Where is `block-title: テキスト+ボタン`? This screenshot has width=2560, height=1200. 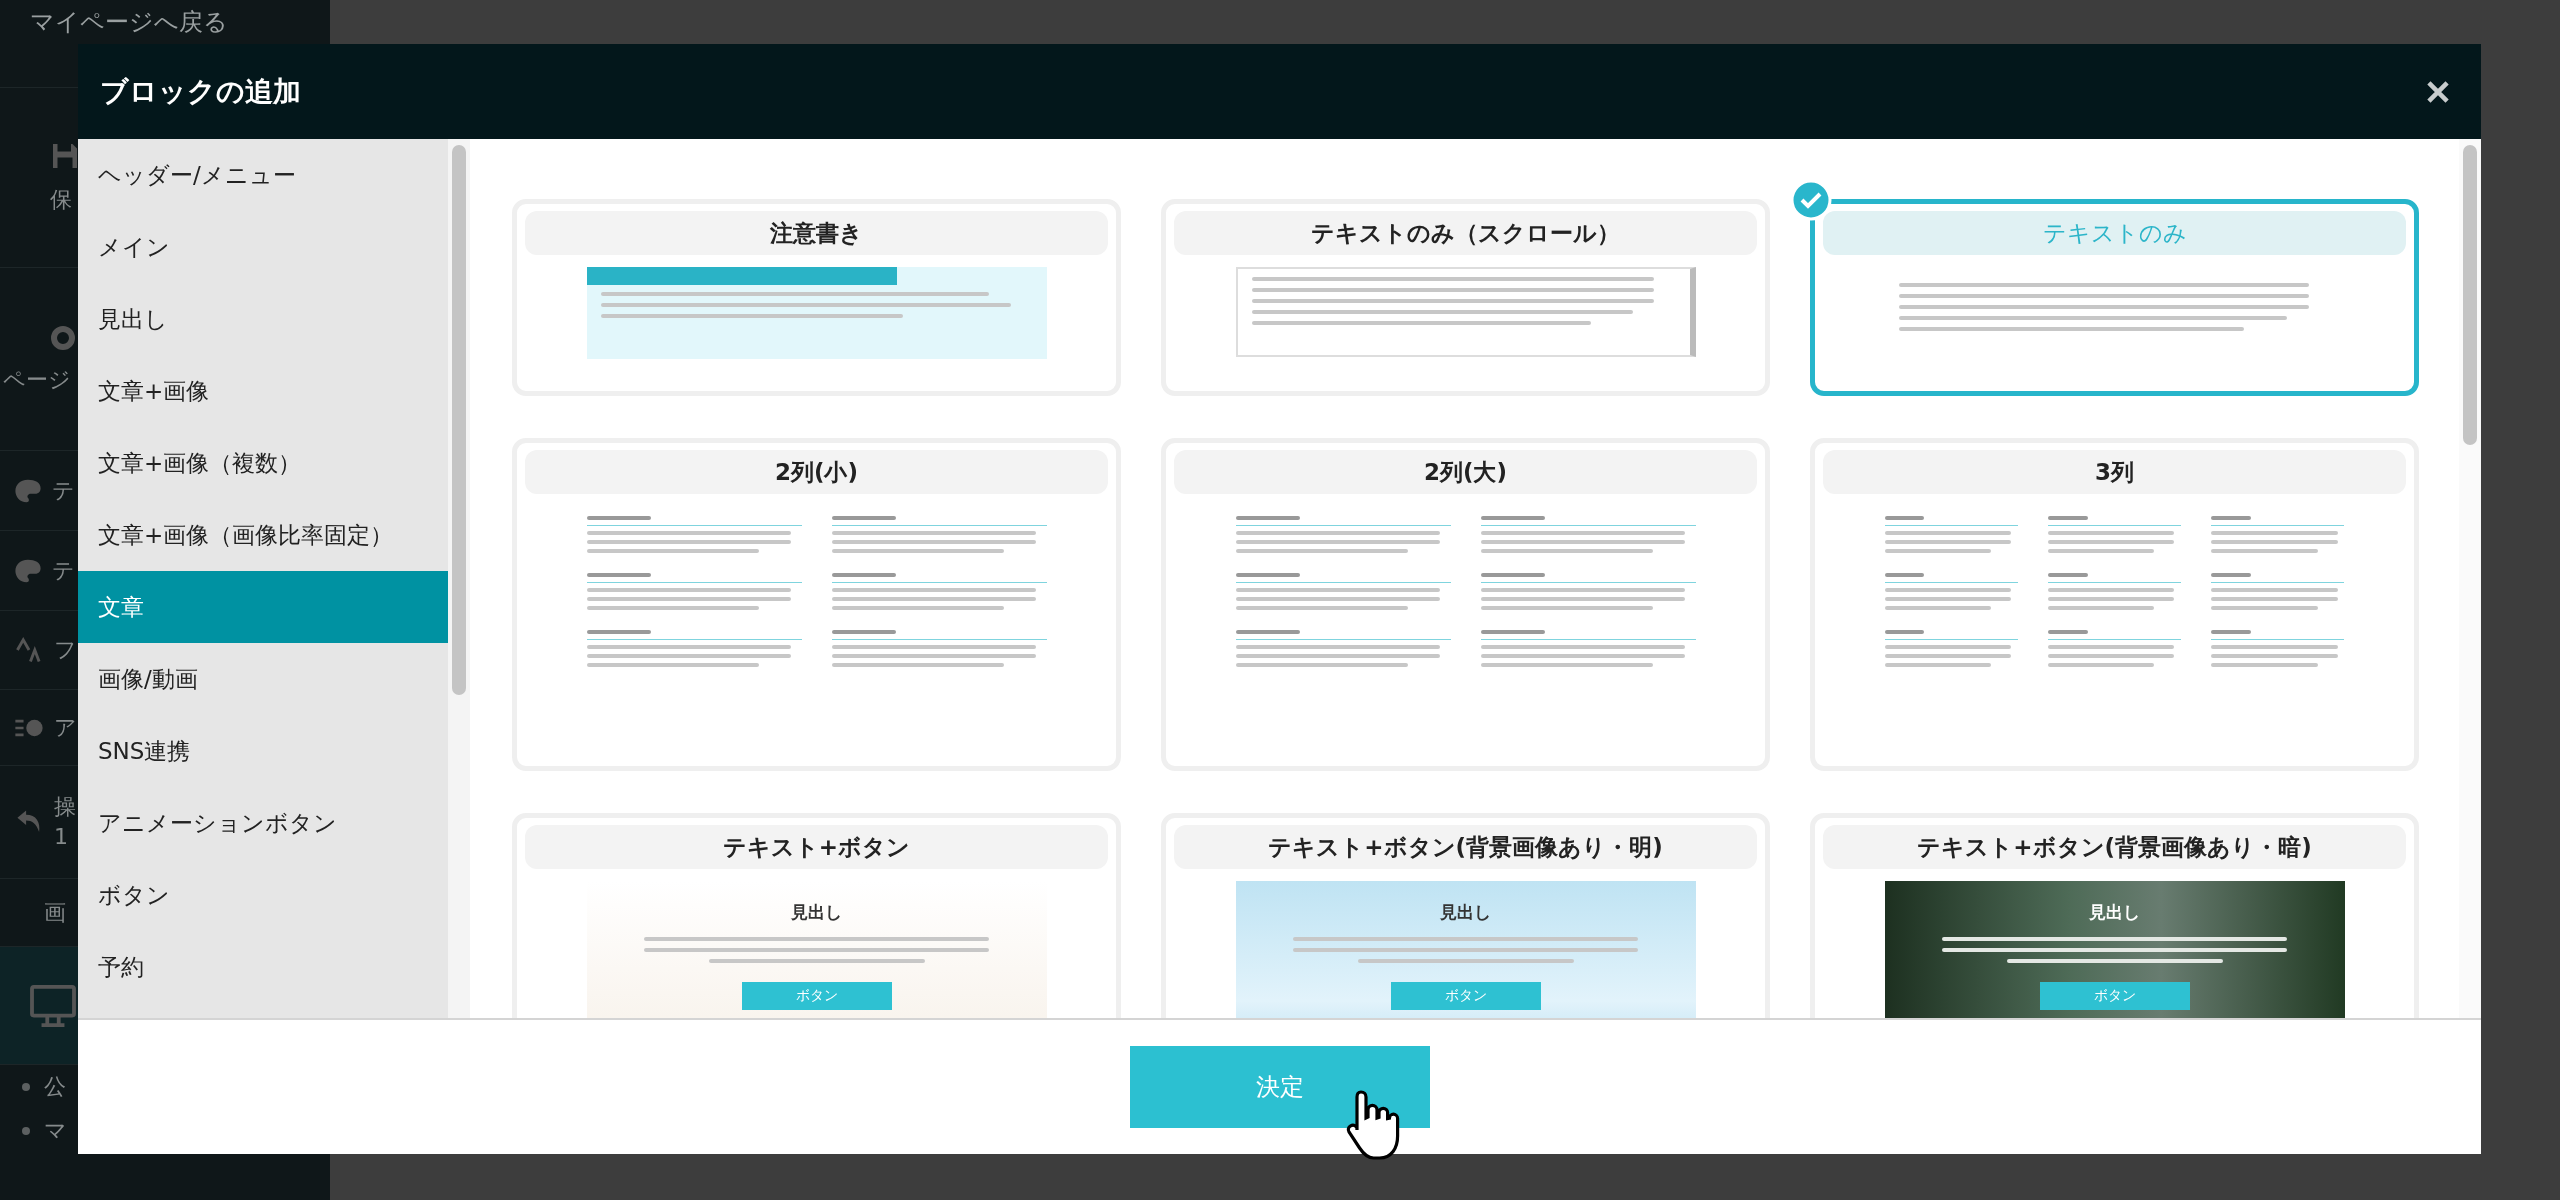 block-title: テキスト+ボタン is located at coordinates (816, 847).